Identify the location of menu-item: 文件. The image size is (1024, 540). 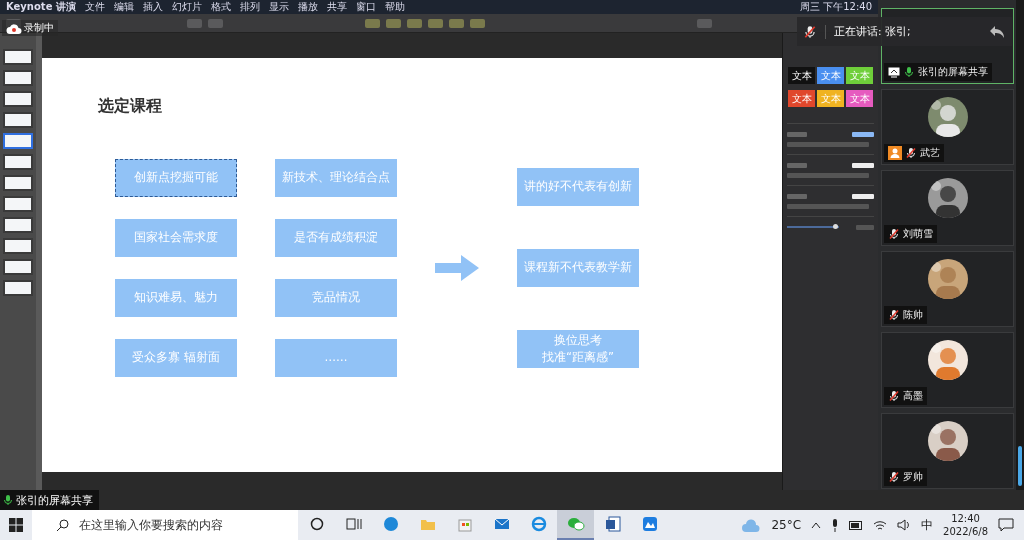
(94, 7).